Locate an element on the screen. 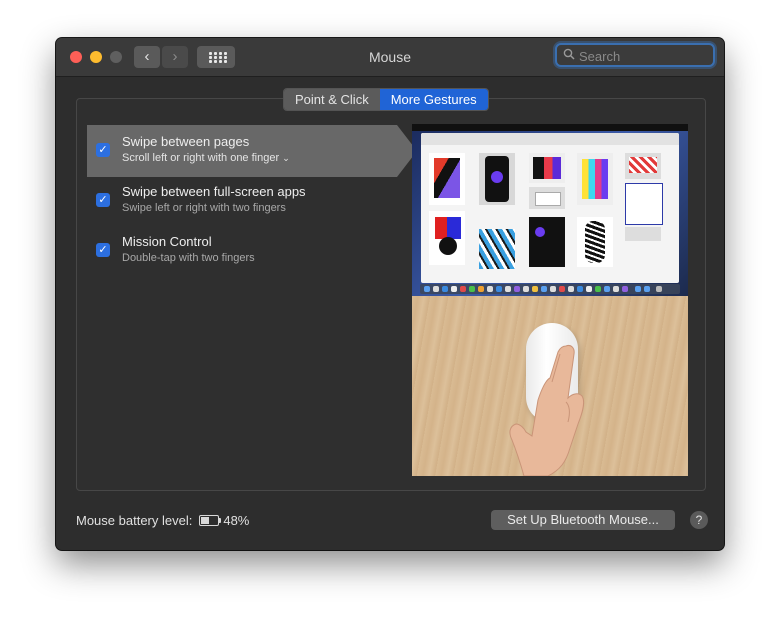  gesture-title: Swipe between full-screen apps is located at coordinates (214, 191).